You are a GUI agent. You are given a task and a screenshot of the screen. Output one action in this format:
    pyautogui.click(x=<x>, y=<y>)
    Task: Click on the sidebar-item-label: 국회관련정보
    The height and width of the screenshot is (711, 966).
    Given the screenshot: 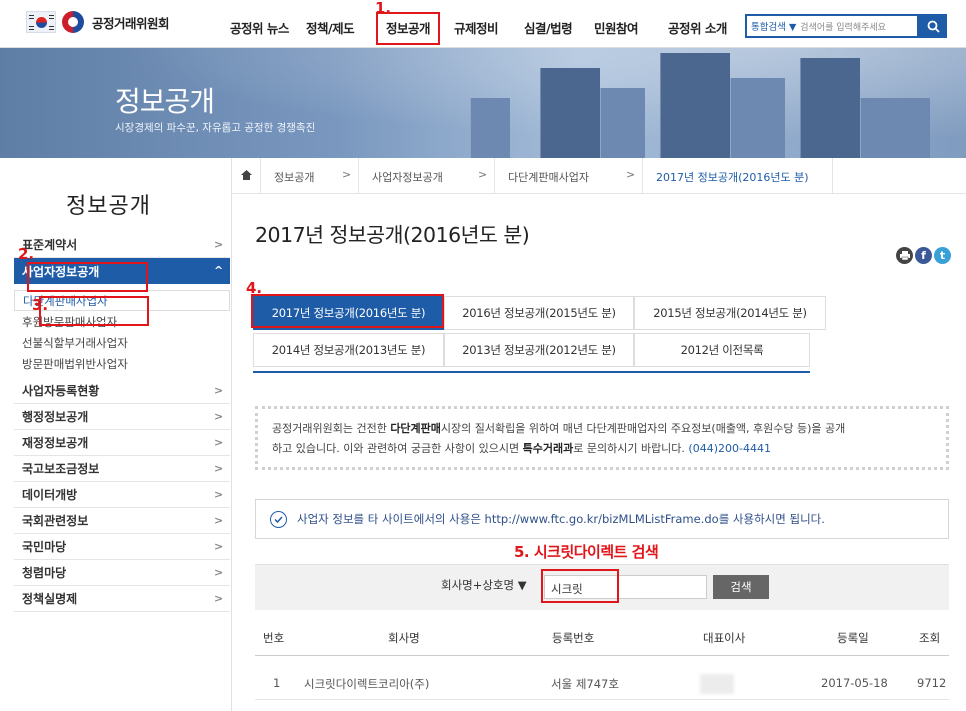 What is the action you would take?
    pyautogui.click(x=55, y=521)
    